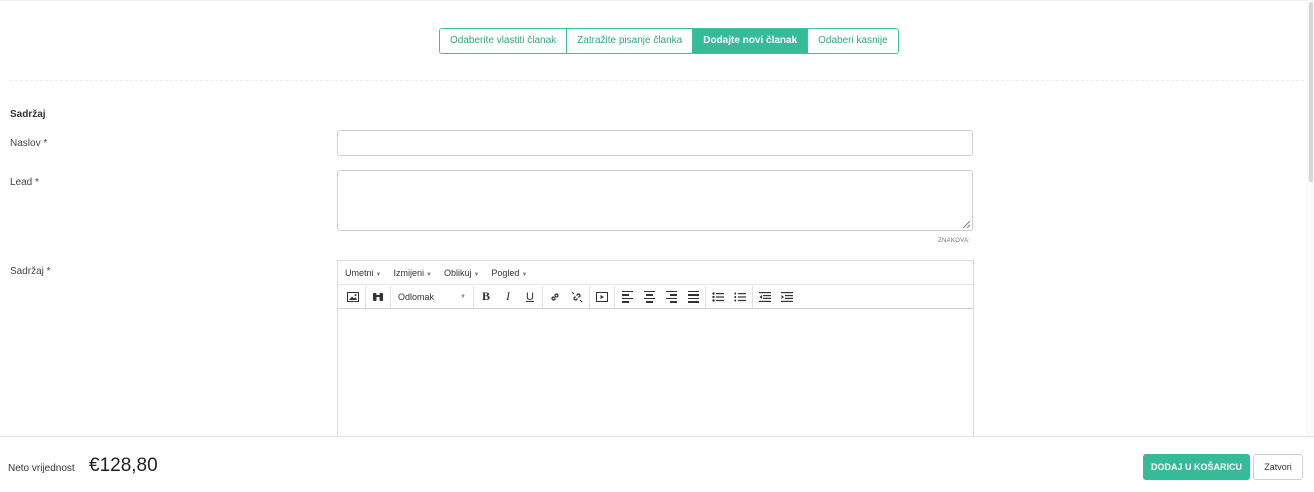 This screenshot has height=492, width=1314. I want to click on resize-handle-icon, so click(966, 224).